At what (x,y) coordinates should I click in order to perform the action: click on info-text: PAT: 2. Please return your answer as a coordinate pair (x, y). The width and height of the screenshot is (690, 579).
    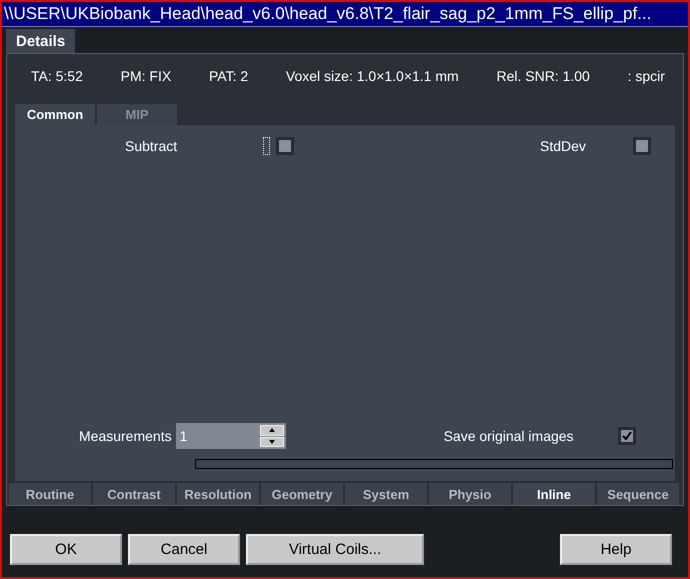
    Looking at the image, I should click on (228, 77).